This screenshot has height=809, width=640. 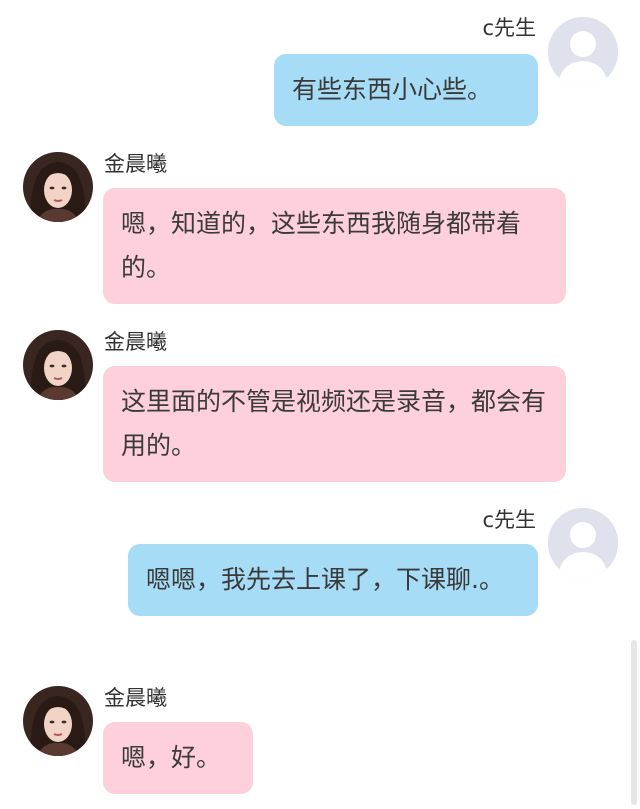 I want to click on message-bubble: 嗯嗯，我先去上课了，下课聊.。, so click(x=333, y=580).